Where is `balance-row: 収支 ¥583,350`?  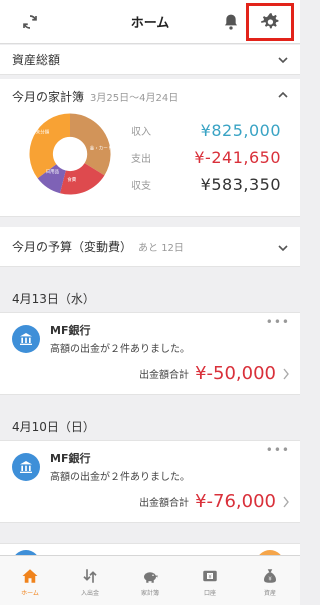 balance-row: 収支 ¥583,350 is located at coordinates (206, 184).